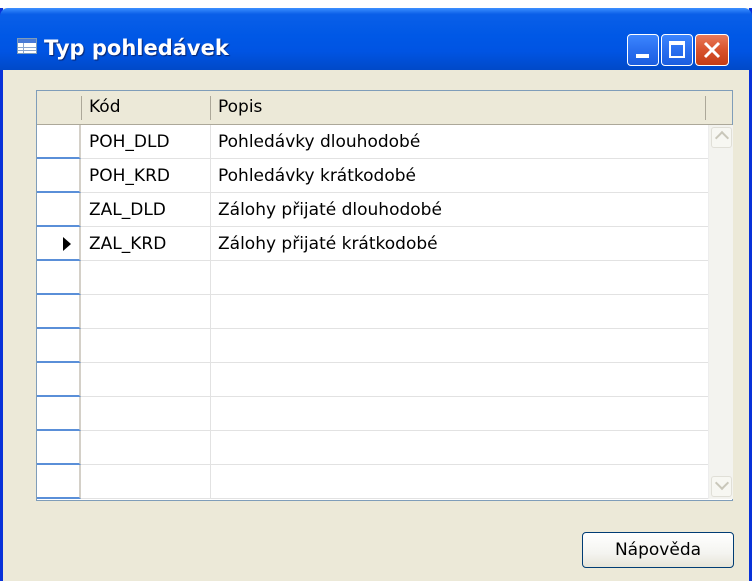 The height and width of the screenshot is (581, 752). I want to click on maximize-icon, so click(677, 49).